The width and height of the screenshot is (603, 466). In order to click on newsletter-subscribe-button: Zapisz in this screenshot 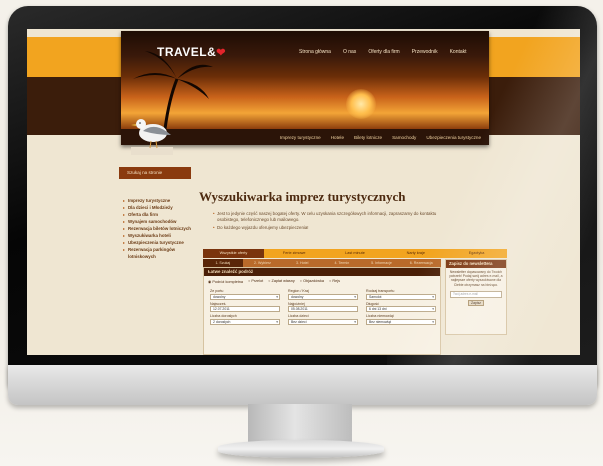, I will do `click(476, 302)`.